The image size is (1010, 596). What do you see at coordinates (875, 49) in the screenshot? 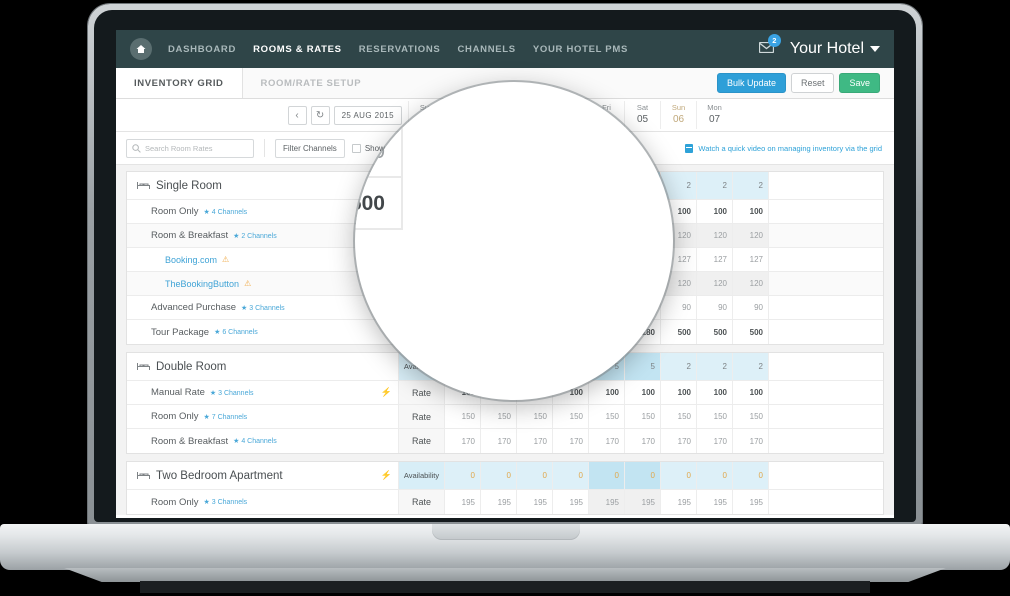
I see `chevron-down-icon` at bounding box center [875, 49].